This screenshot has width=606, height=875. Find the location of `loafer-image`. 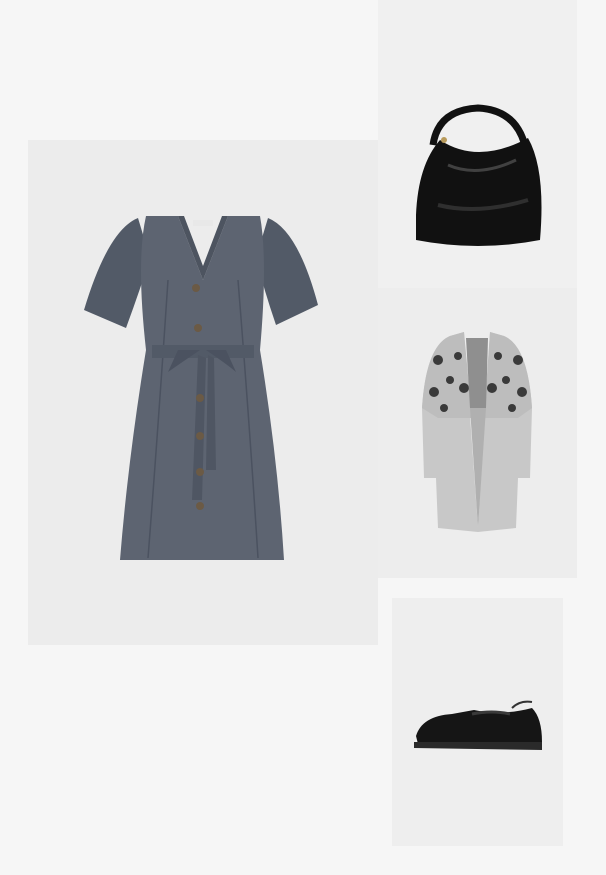

loafer-image is located at coordinates (478, 725).